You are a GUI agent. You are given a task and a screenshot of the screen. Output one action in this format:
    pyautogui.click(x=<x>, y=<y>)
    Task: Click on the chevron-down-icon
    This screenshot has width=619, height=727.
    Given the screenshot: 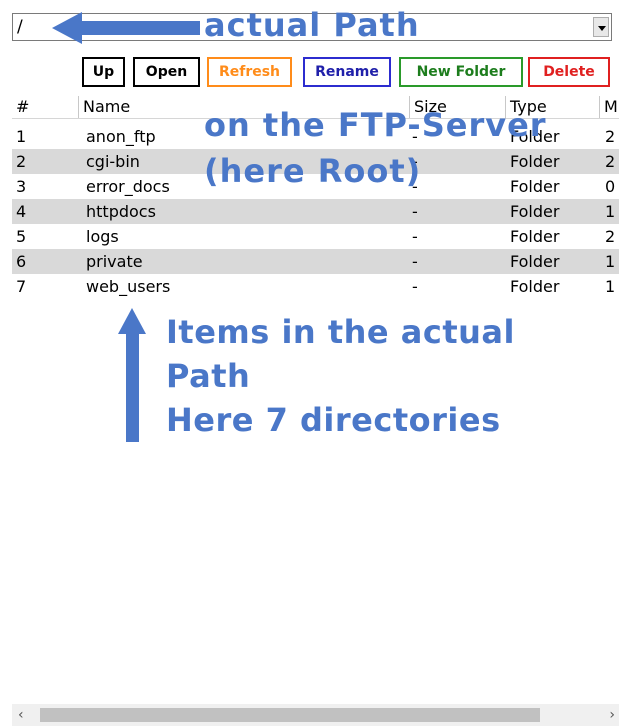 What is the action you would take?
    pyautogui.click(x=601, y=27)
    